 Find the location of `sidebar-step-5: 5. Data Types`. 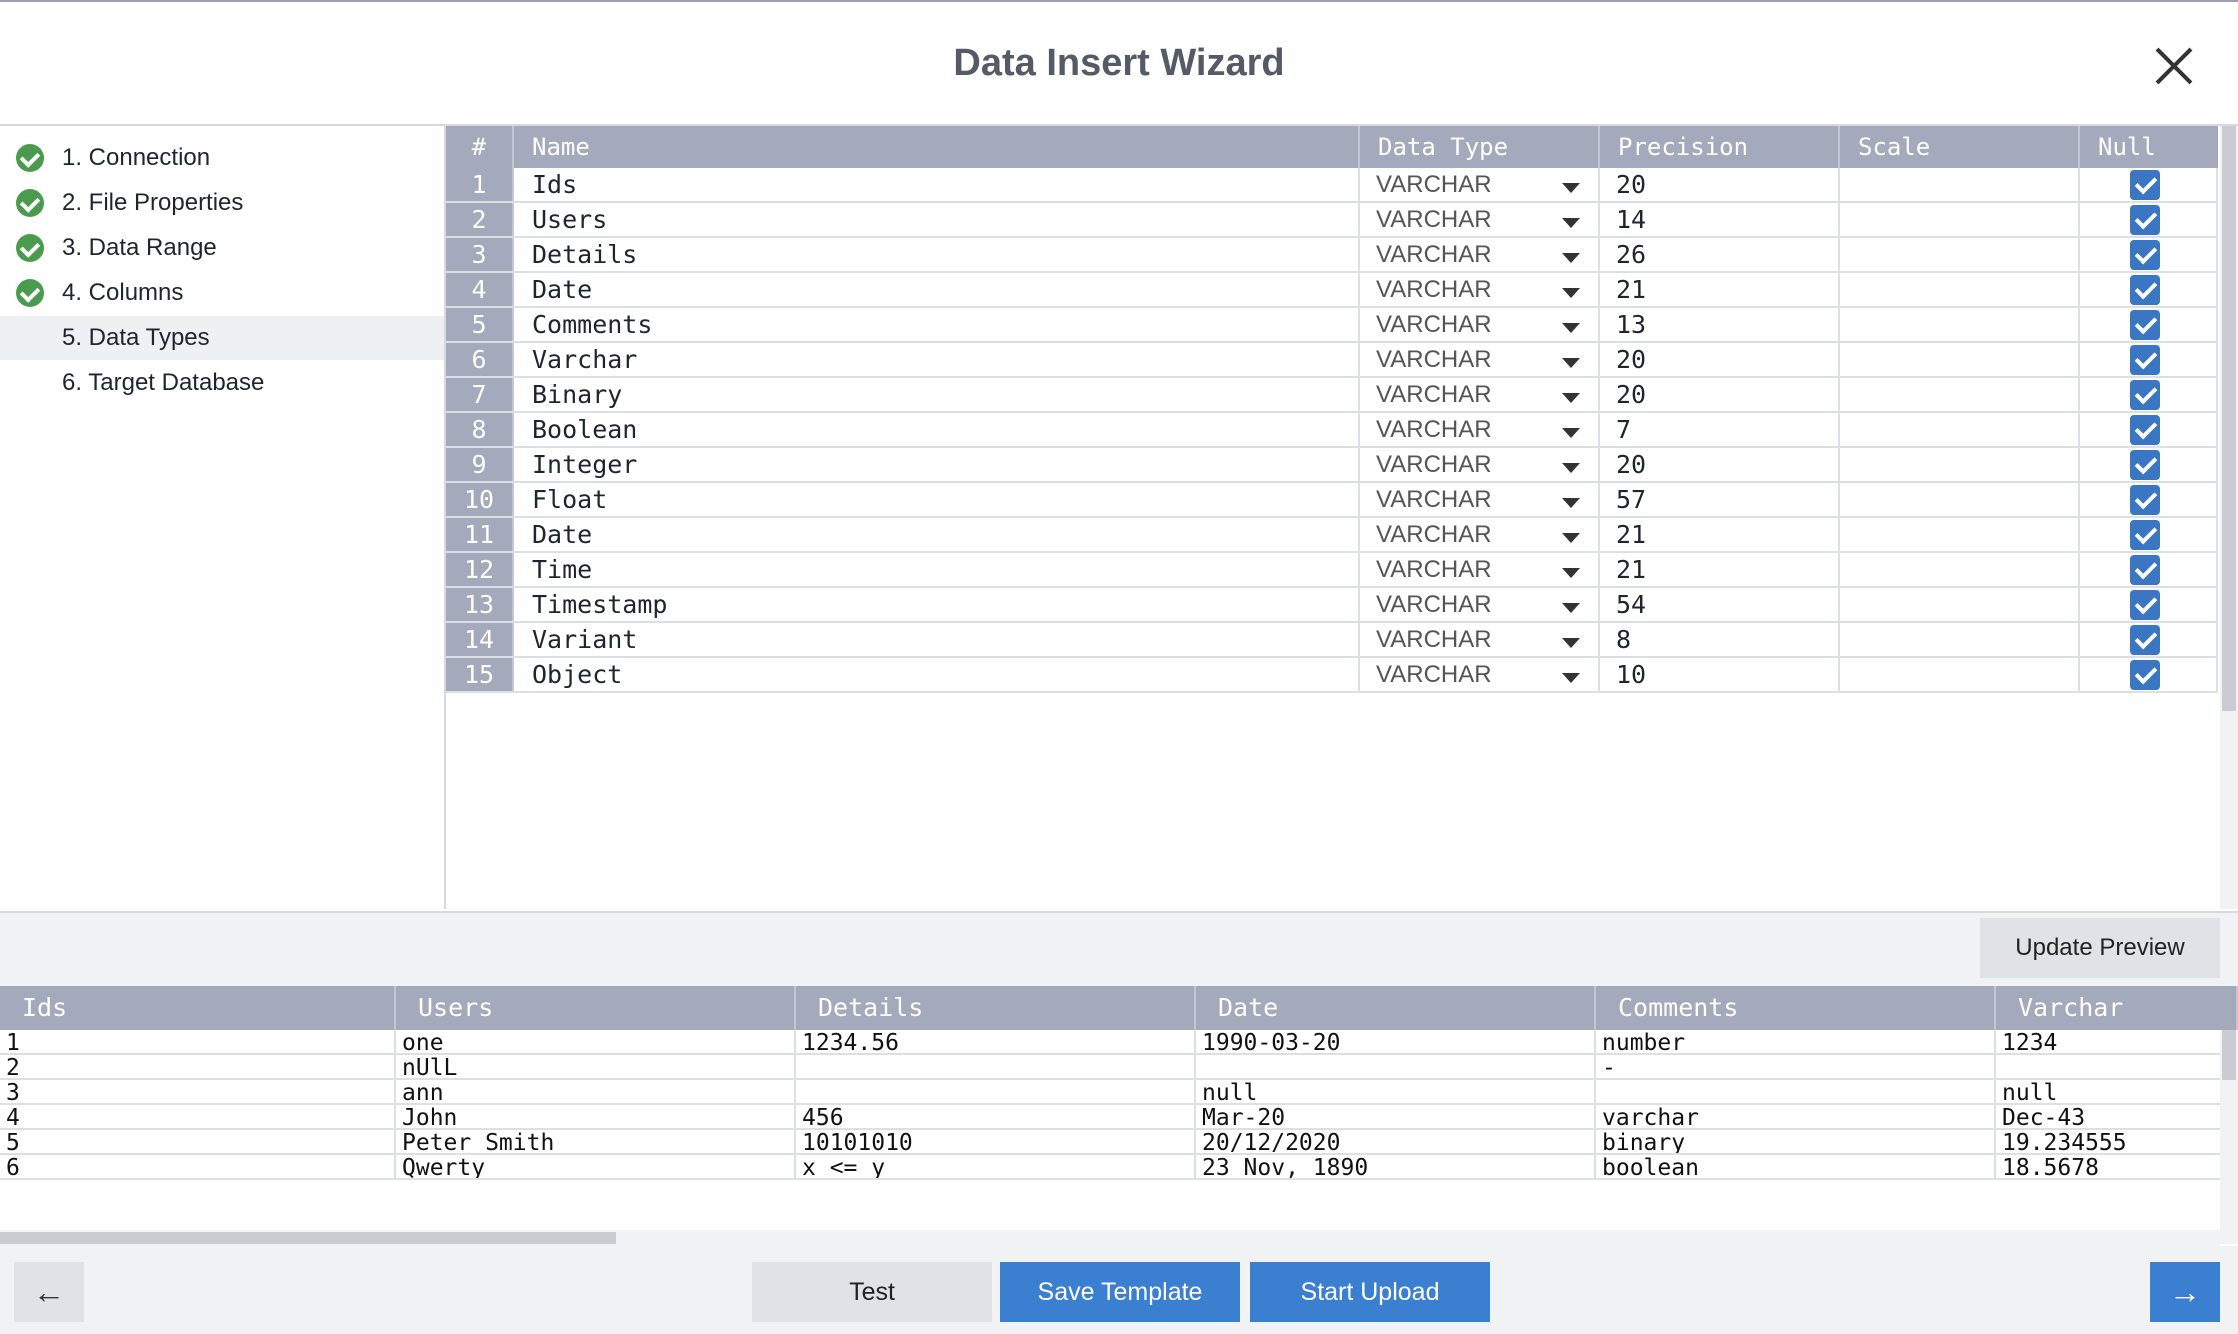

sidebar-step-5: 5. Data Types is located at coordinates (222, 338).